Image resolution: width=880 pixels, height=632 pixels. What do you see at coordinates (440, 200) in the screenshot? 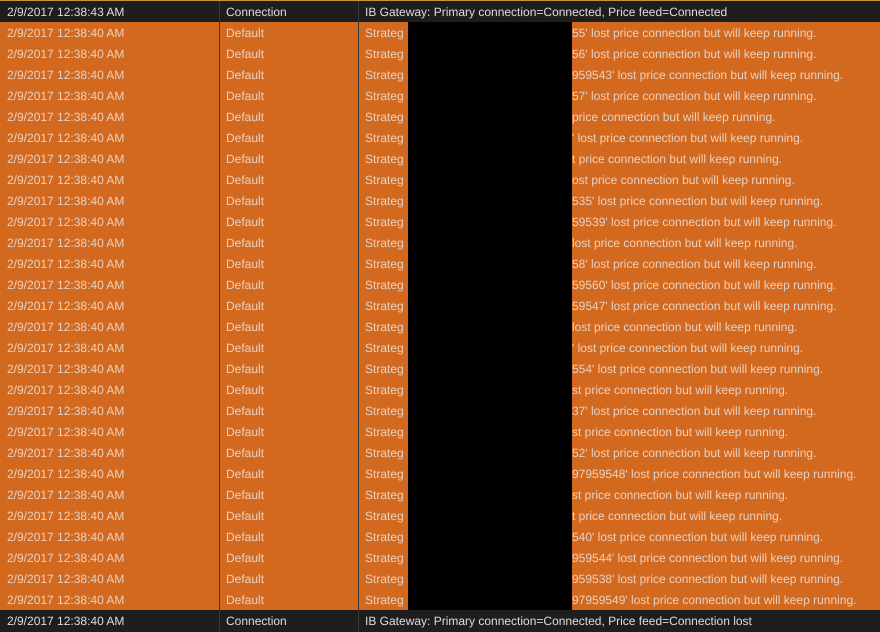
I see `log-row: 2/9/2017 12:38:40 AM Default Strateg 535' lost price connection but will keep running.` at bounding box center [440, 200].